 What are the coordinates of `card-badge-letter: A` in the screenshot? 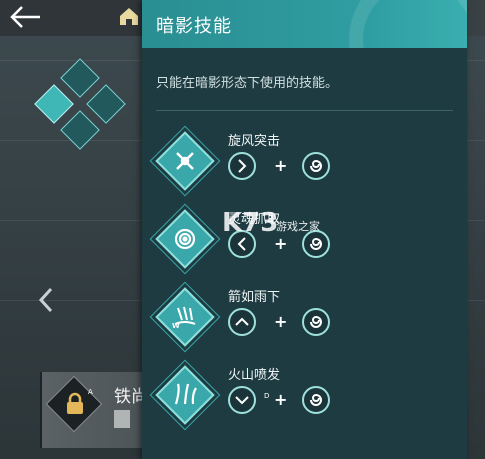 It's located at (90, 392).